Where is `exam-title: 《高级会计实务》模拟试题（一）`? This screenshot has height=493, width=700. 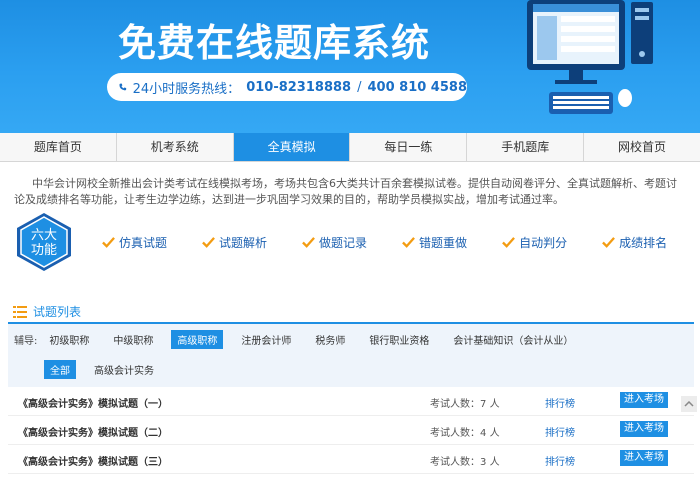
exam-title: 《高级会计实务》模拟试题（一） is located at coordinates (93, 404).